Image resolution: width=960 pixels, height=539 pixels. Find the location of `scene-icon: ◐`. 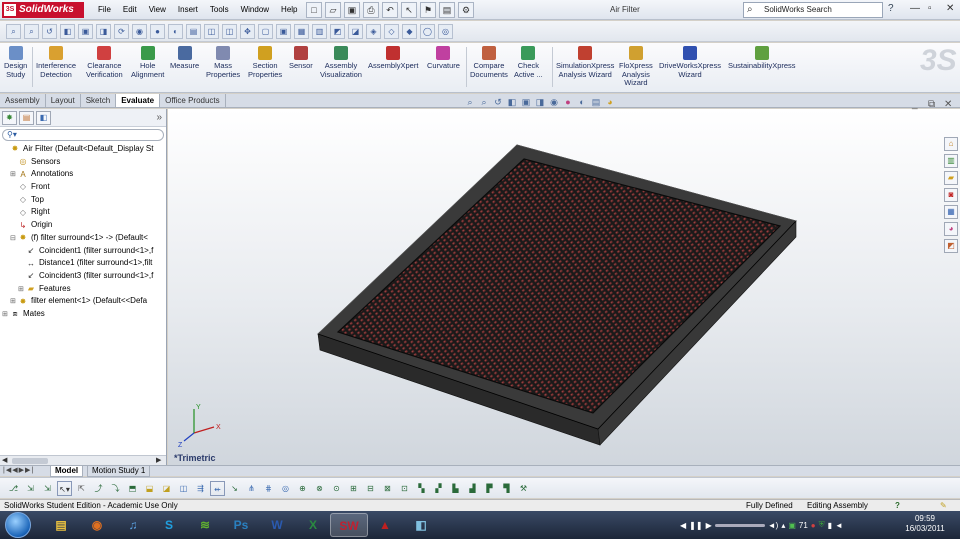

scene-icon: ◐ is located at coordinates (175, 31).